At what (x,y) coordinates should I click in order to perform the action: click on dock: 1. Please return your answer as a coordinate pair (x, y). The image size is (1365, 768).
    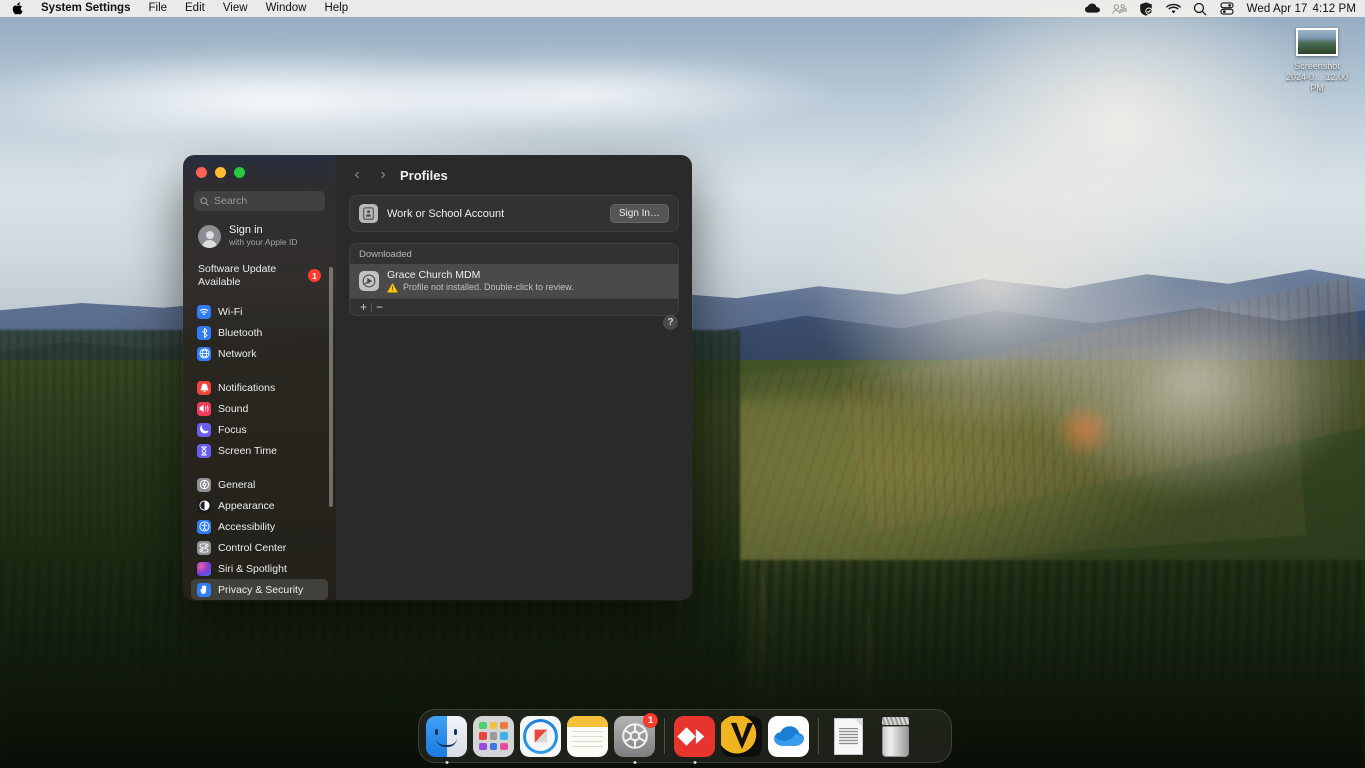
    Looking at the image, I should click on (685, 736).